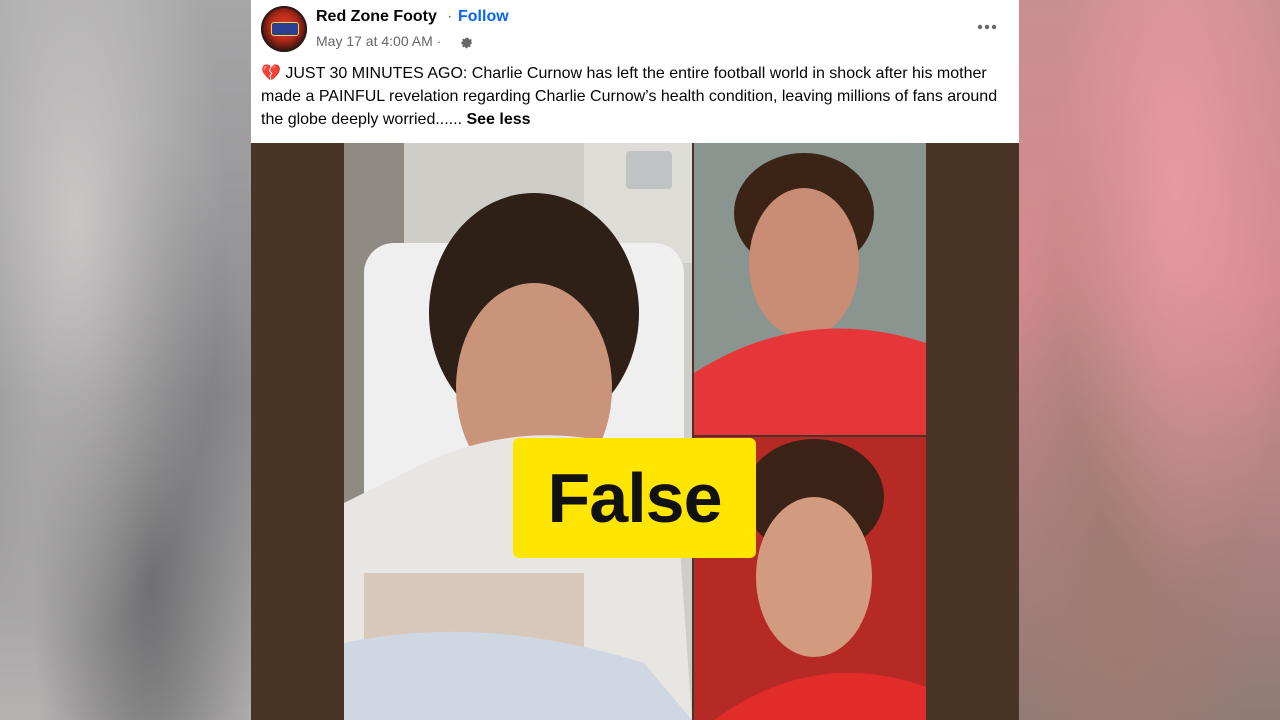 This screenshot has width=1280, height=720. What do you see at coordinates (987, 27) in the screenshot?
I see `more-options-icon` at bounding box center [987, 27].